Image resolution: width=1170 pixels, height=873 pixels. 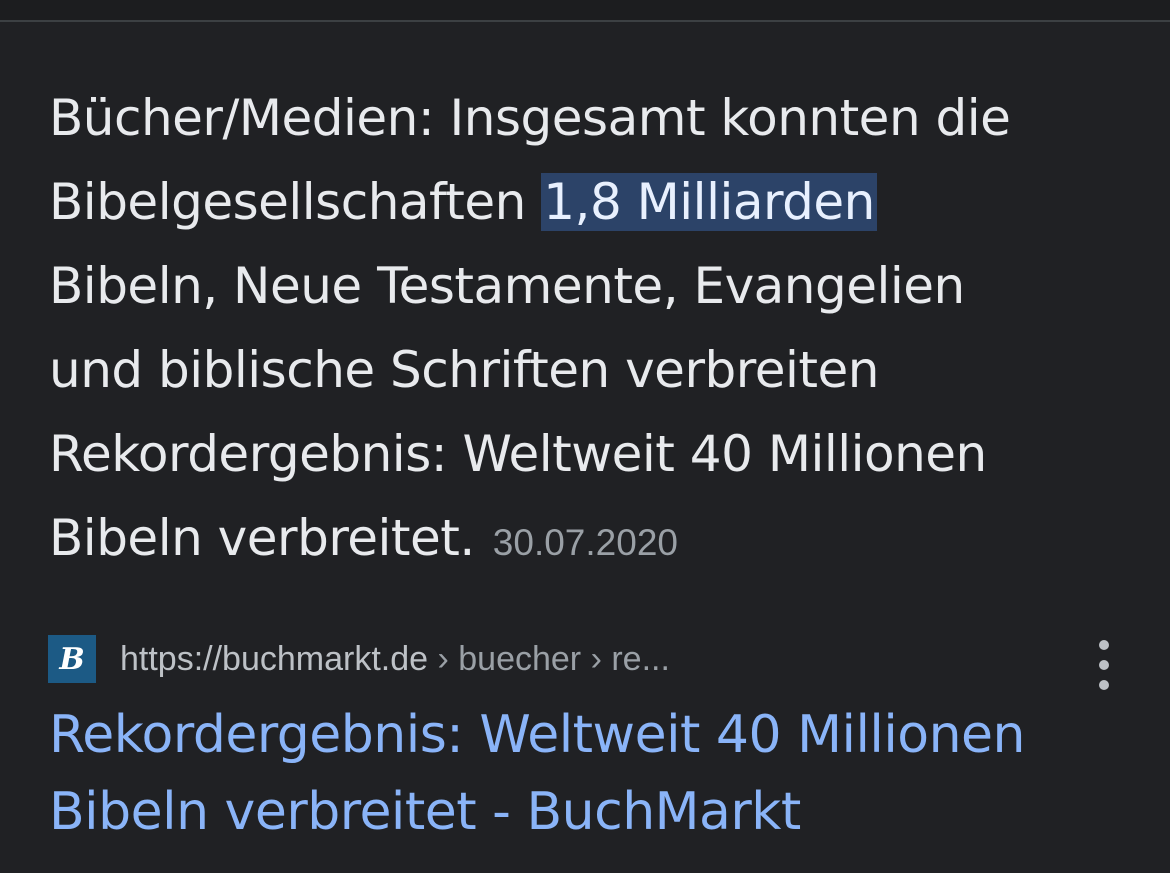 What do you see at coordinates (274, 658) in the screenshot?
I see `source-domain: https://buchmarkt.de` at bounding box center [274, 658].